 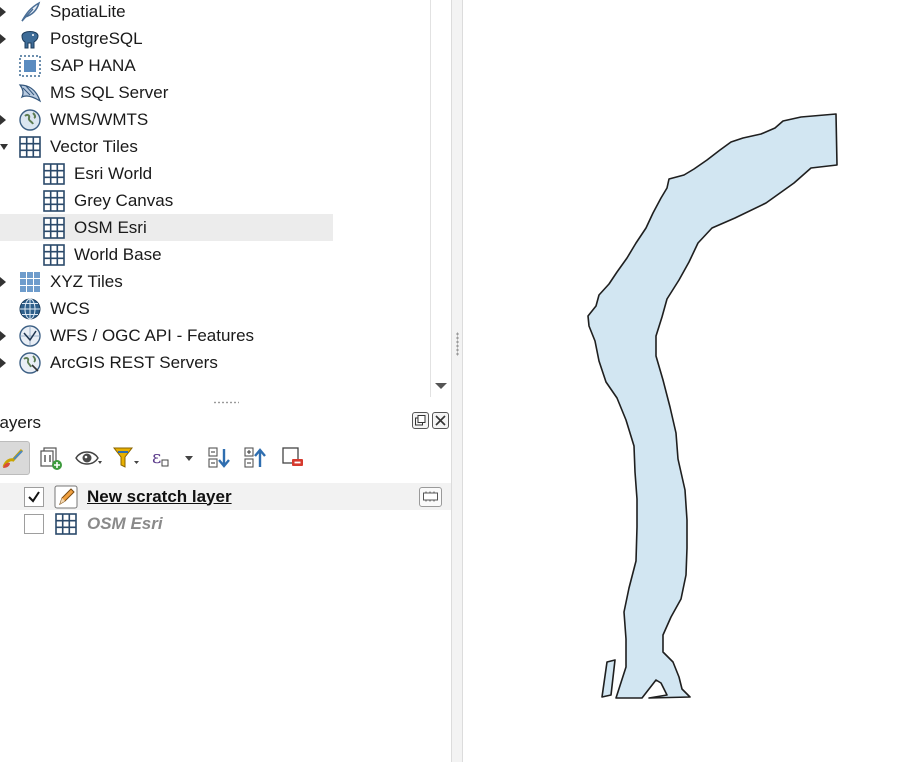 What do you see at coordinates (30, 12) in the screenshot?
I see `feather-icon` at bounding box center [30, 12].